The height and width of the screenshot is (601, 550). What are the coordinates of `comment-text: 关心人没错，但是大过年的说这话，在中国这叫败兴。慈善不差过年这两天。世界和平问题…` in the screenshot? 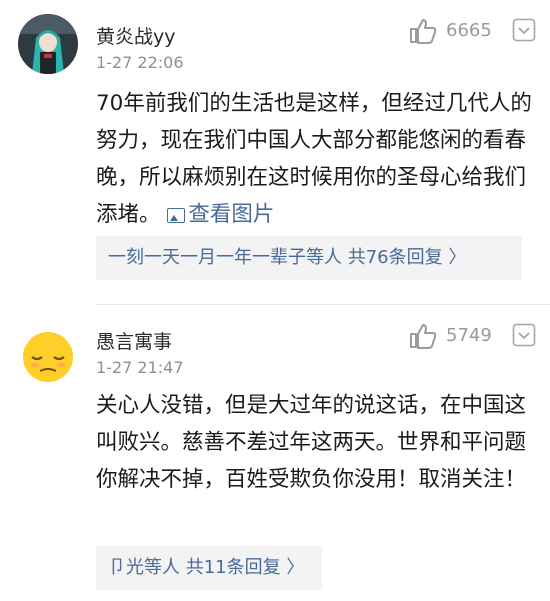 It's located at (311, 442).